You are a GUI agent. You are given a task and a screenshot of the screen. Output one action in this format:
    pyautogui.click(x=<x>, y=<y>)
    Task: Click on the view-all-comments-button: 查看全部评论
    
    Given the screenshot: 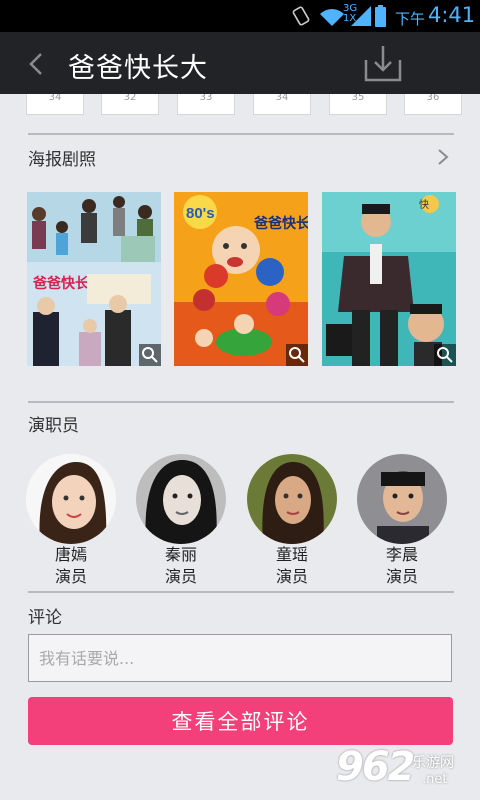 What is the action you would take?
    pyautogui.click(x=240, y=721)
    